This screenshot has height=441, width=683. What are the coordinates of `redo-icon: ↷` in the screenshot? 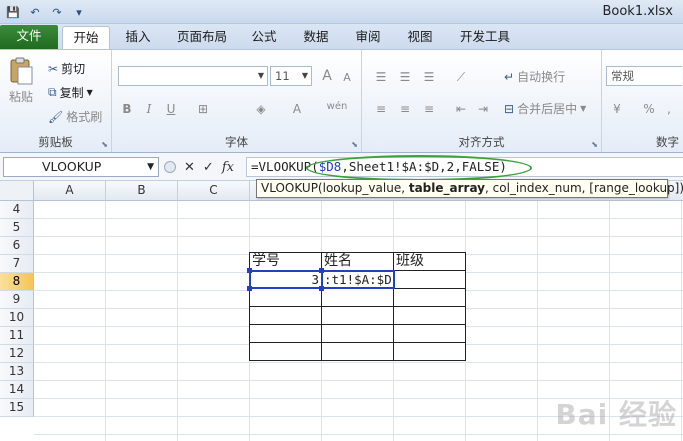 It's located at (57, 12).